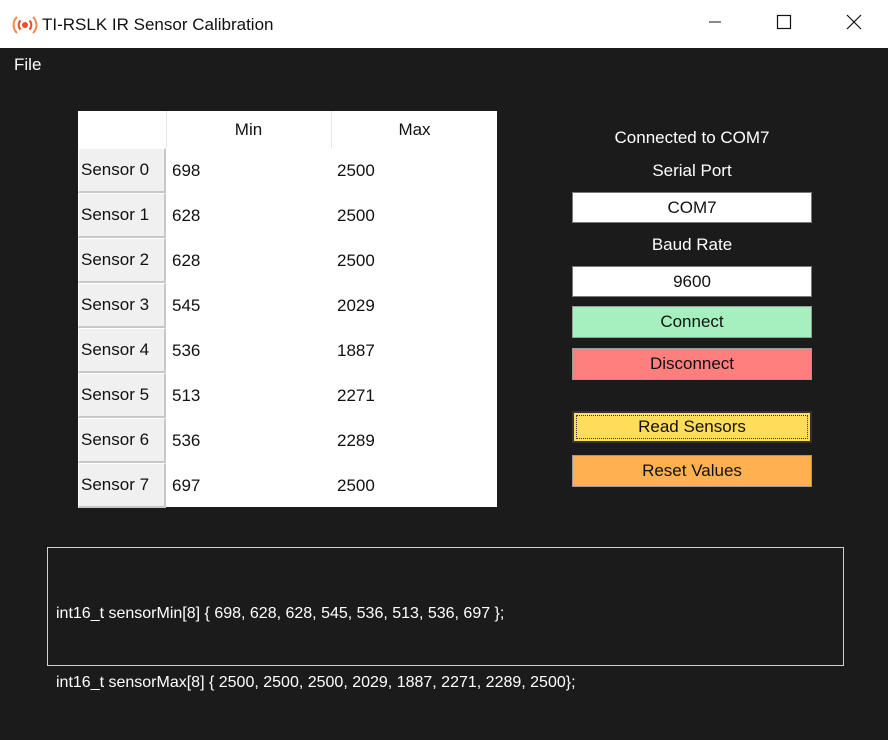 The width and height of the screenshot is (888, 740). What do you see at coordinates (122, 395) in the screenshot?
I see `sensor-5-row-button: Sensor 5` at bounding box center [122, 395].